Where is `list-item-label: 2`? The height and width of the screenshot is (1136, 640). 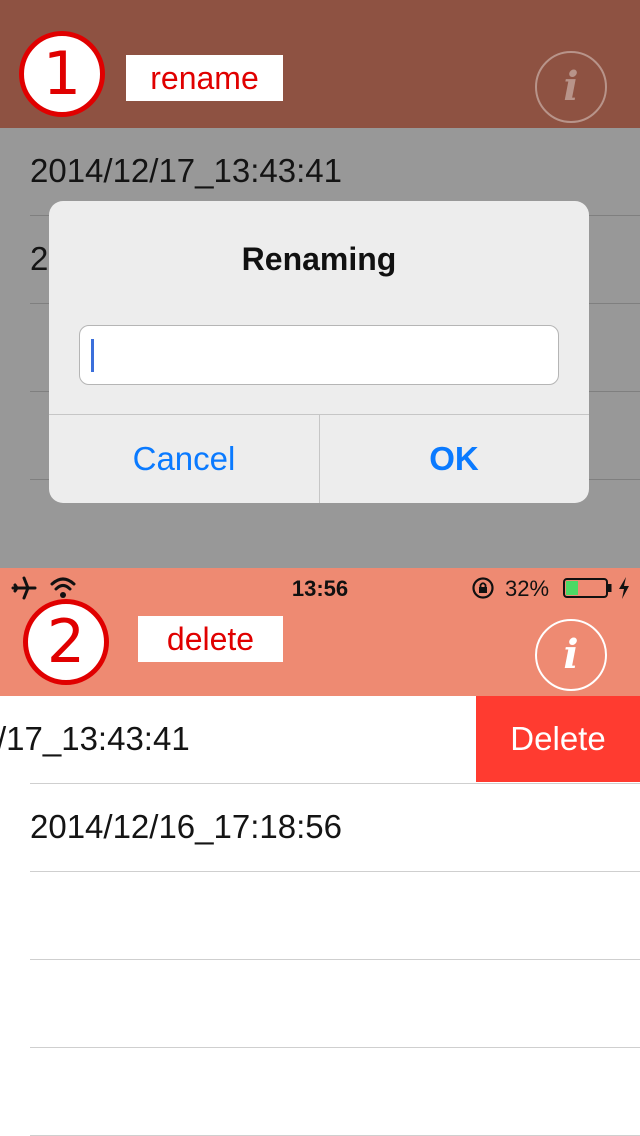
list-item-label: 2 is located at coordinates (39, 258).